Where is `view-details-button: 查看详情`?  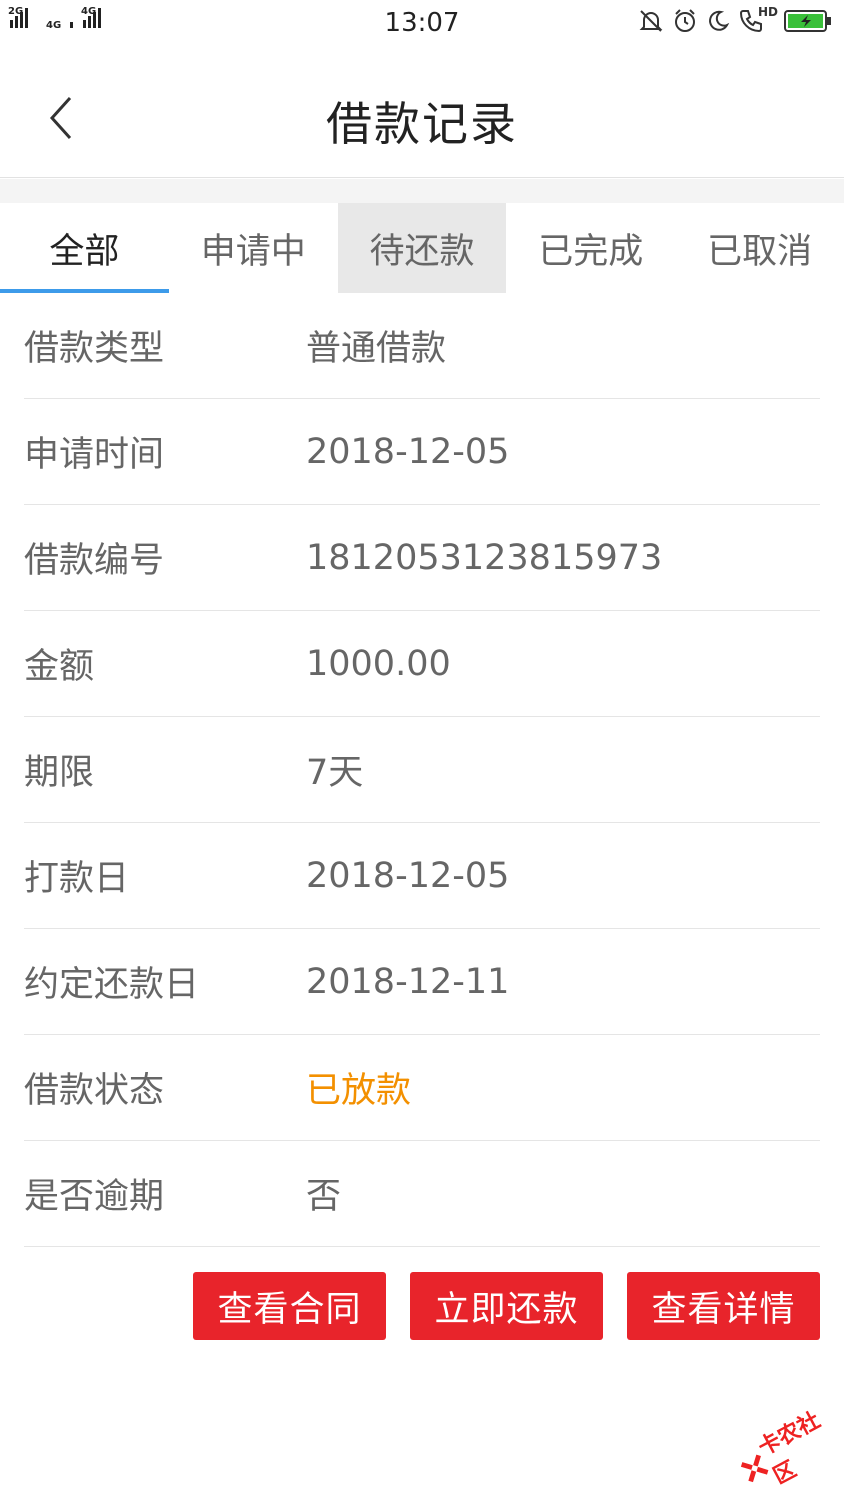 view-details-button: 查看详情 is located at coordinates (723, 1306).